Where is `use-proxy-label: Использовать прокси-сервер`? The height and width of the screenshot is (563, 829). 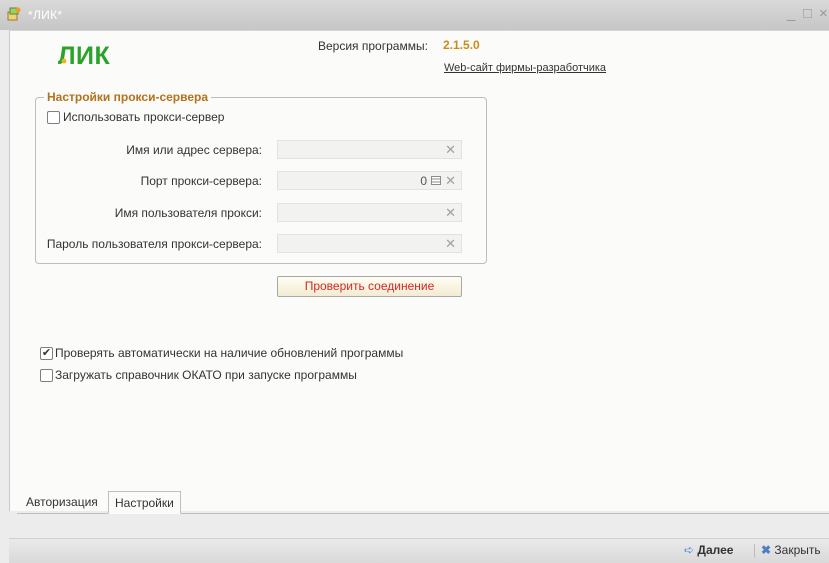
use-proxy-label: Использовать прокси-сервер is located at coordinates (144, 117).